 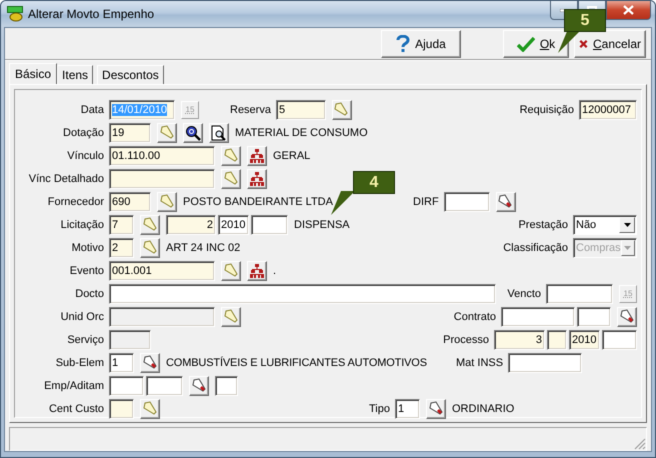 What do you see at coordinates (536, 44) in the screenshot?
I see `ok-button: Ok` at bounding box center [536, 44].